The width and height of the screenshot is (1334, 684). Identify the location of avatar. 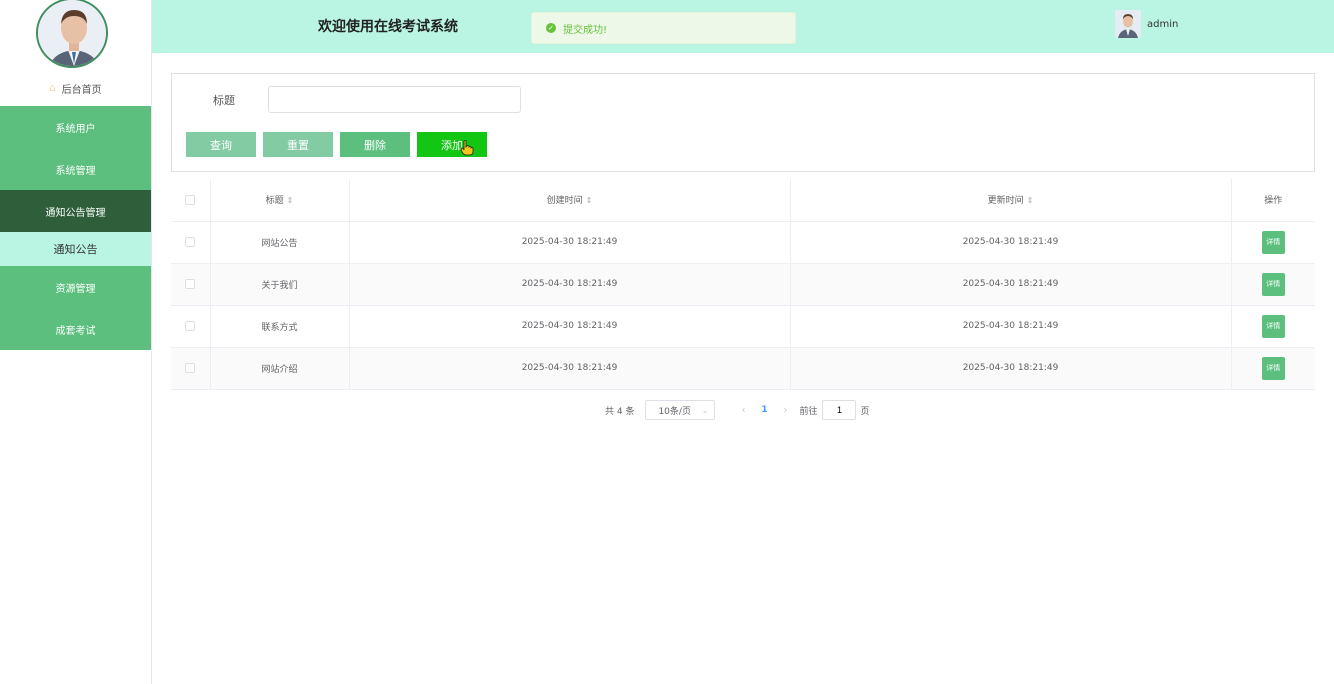
(72, 34).